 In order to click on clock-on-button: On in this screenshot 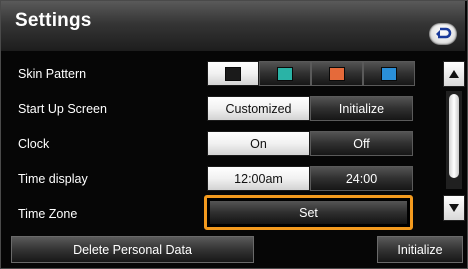, I will do `click(258, 143)`.